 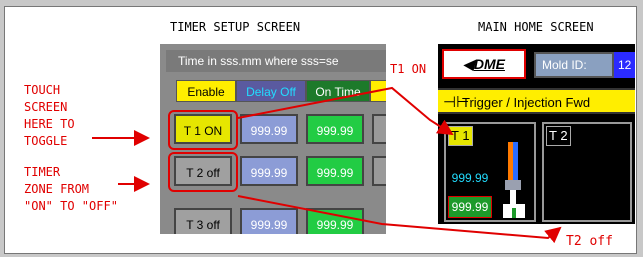 I want to click on zone-t1-top-value: 999.99, so click(x=470, y=178).